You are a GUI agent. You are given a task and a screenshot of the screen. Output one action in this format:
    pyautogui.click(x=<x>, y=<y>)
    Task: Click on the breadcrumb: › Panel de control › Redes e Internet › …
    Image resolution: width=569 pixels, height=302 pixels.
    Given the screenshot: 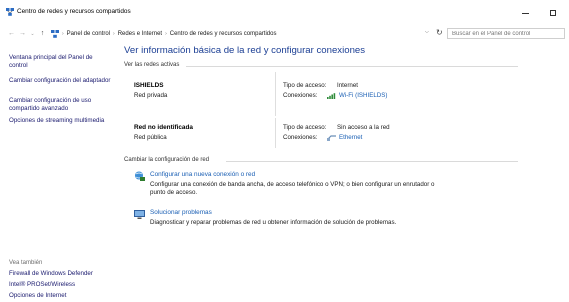 What is the action you would take?
    pyautogui.click(x=163, y=34)
    